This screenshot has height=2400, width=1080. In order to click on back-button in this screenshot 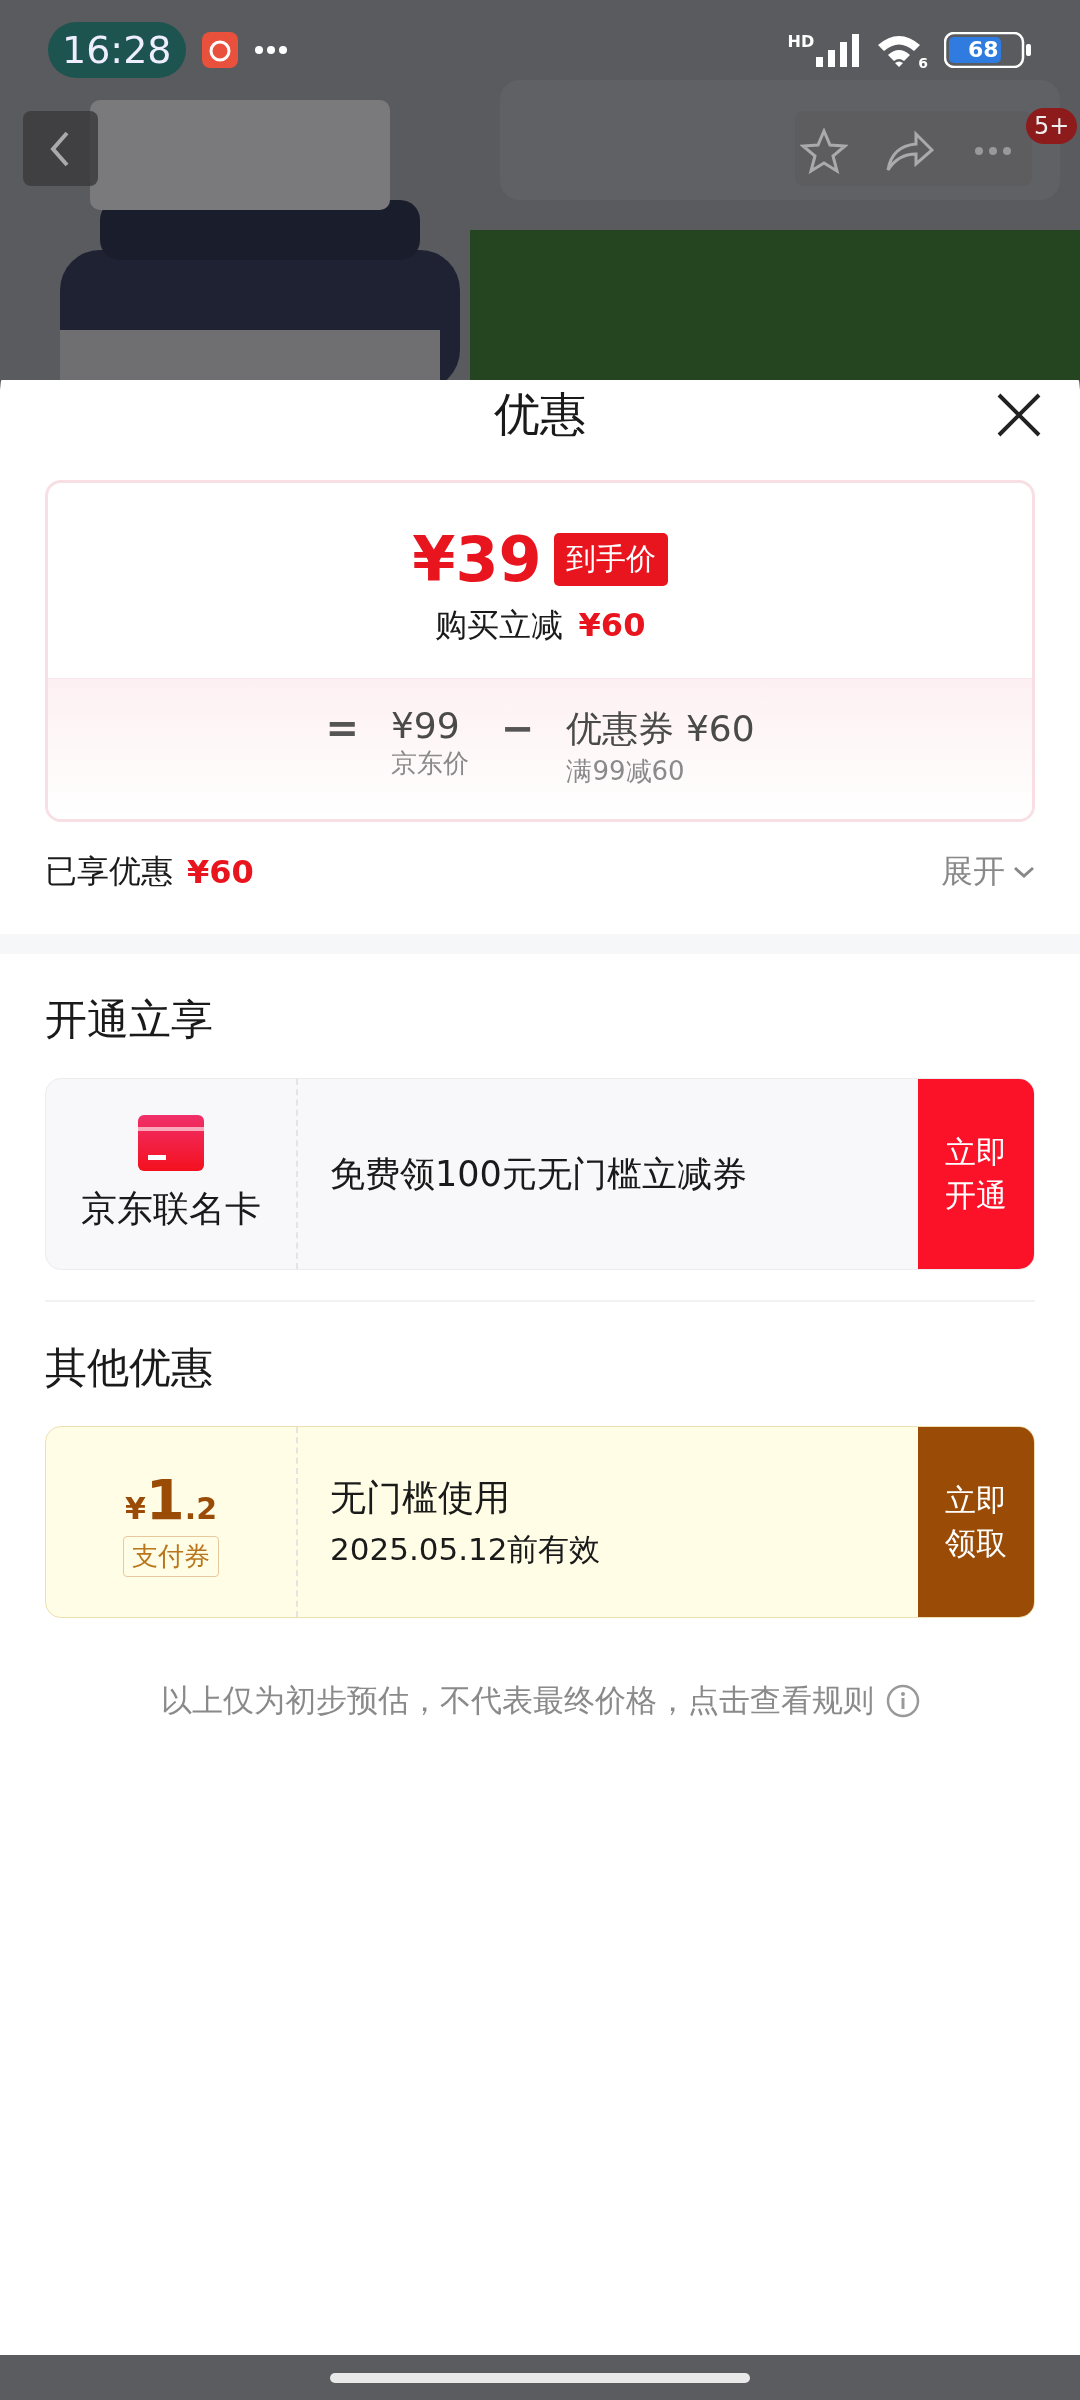, I will do `click(60, 148)`.